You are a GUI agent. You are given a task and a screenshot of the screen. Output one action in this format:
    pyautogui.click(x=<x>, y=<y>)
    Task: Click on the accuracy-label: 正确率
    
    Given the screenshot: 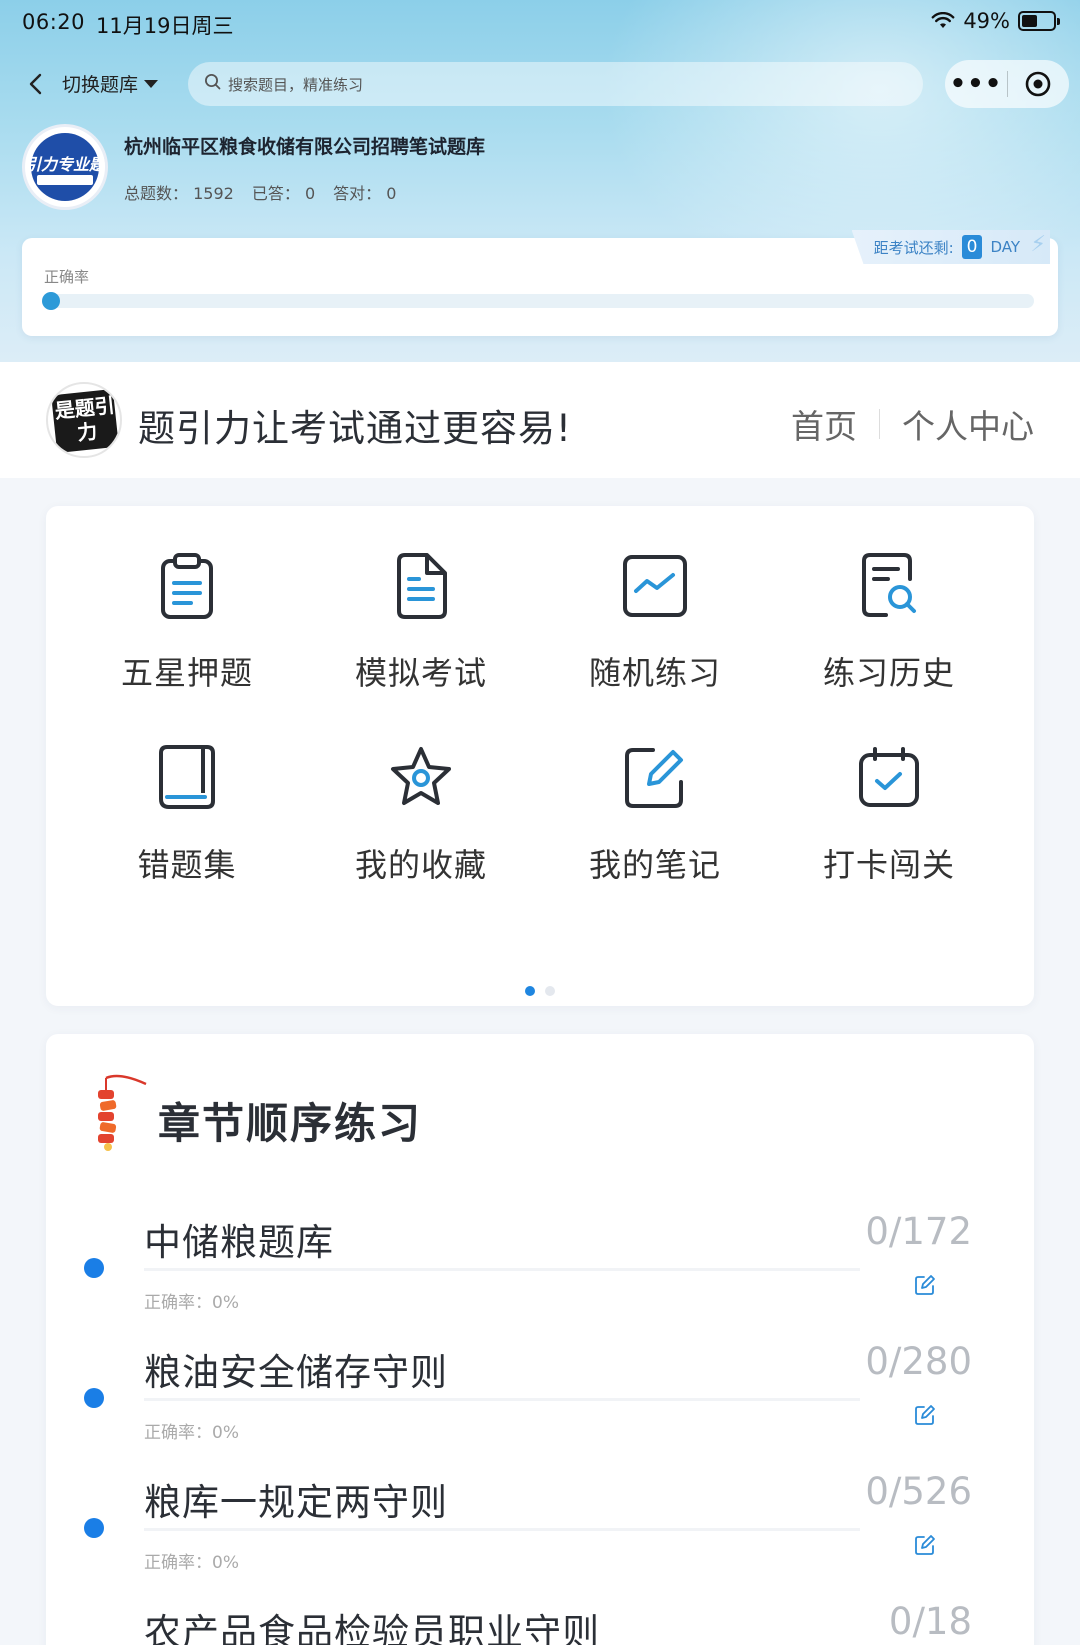 What is the action you would take?
    pyautogui.click(x=67, y=277)
    